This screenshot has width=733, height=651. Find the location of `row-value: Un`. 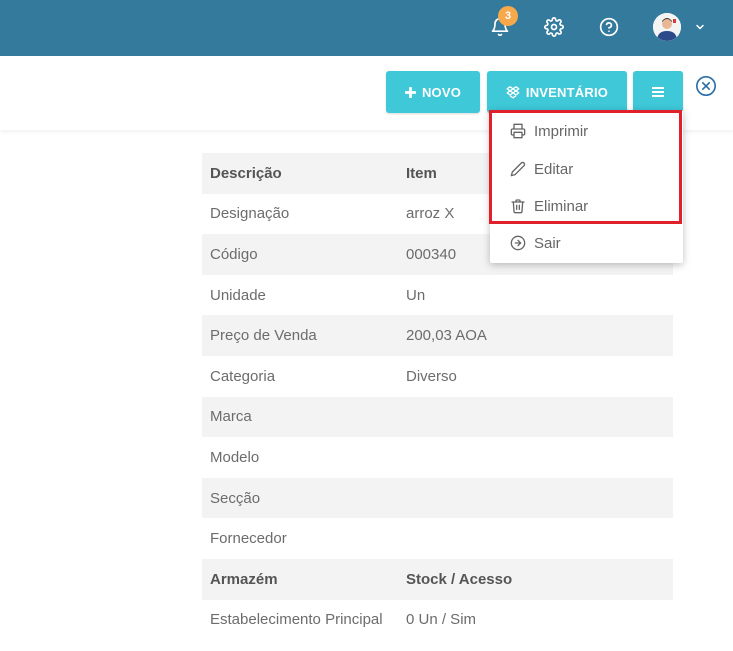

row-value: Un is located at coordinates (416, 295).